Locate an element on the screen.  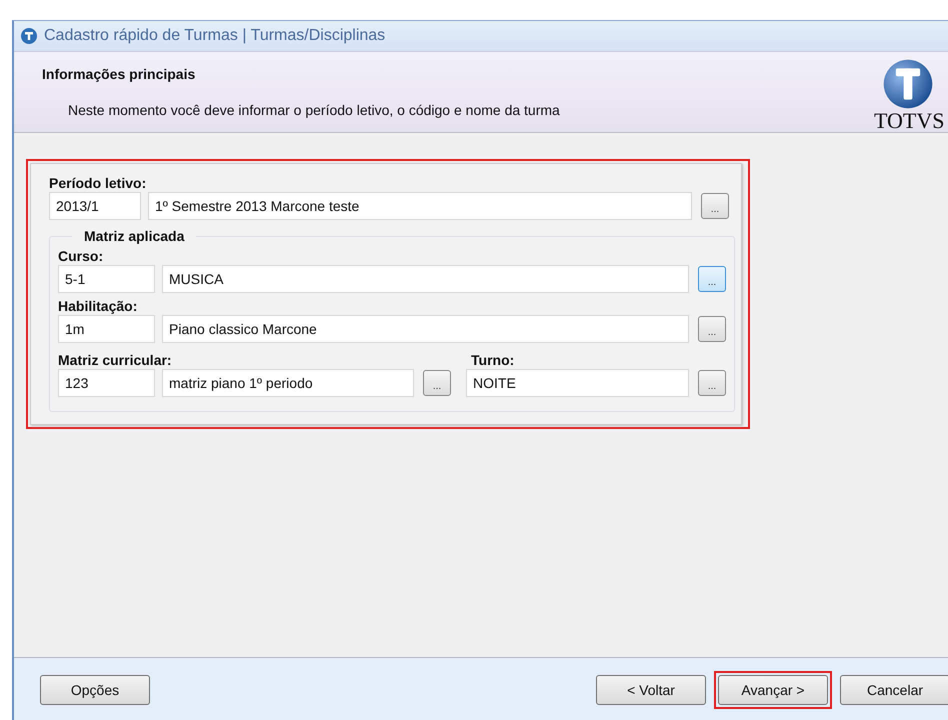
dialog-button: < Voltar is located at coordinates (651, 689).